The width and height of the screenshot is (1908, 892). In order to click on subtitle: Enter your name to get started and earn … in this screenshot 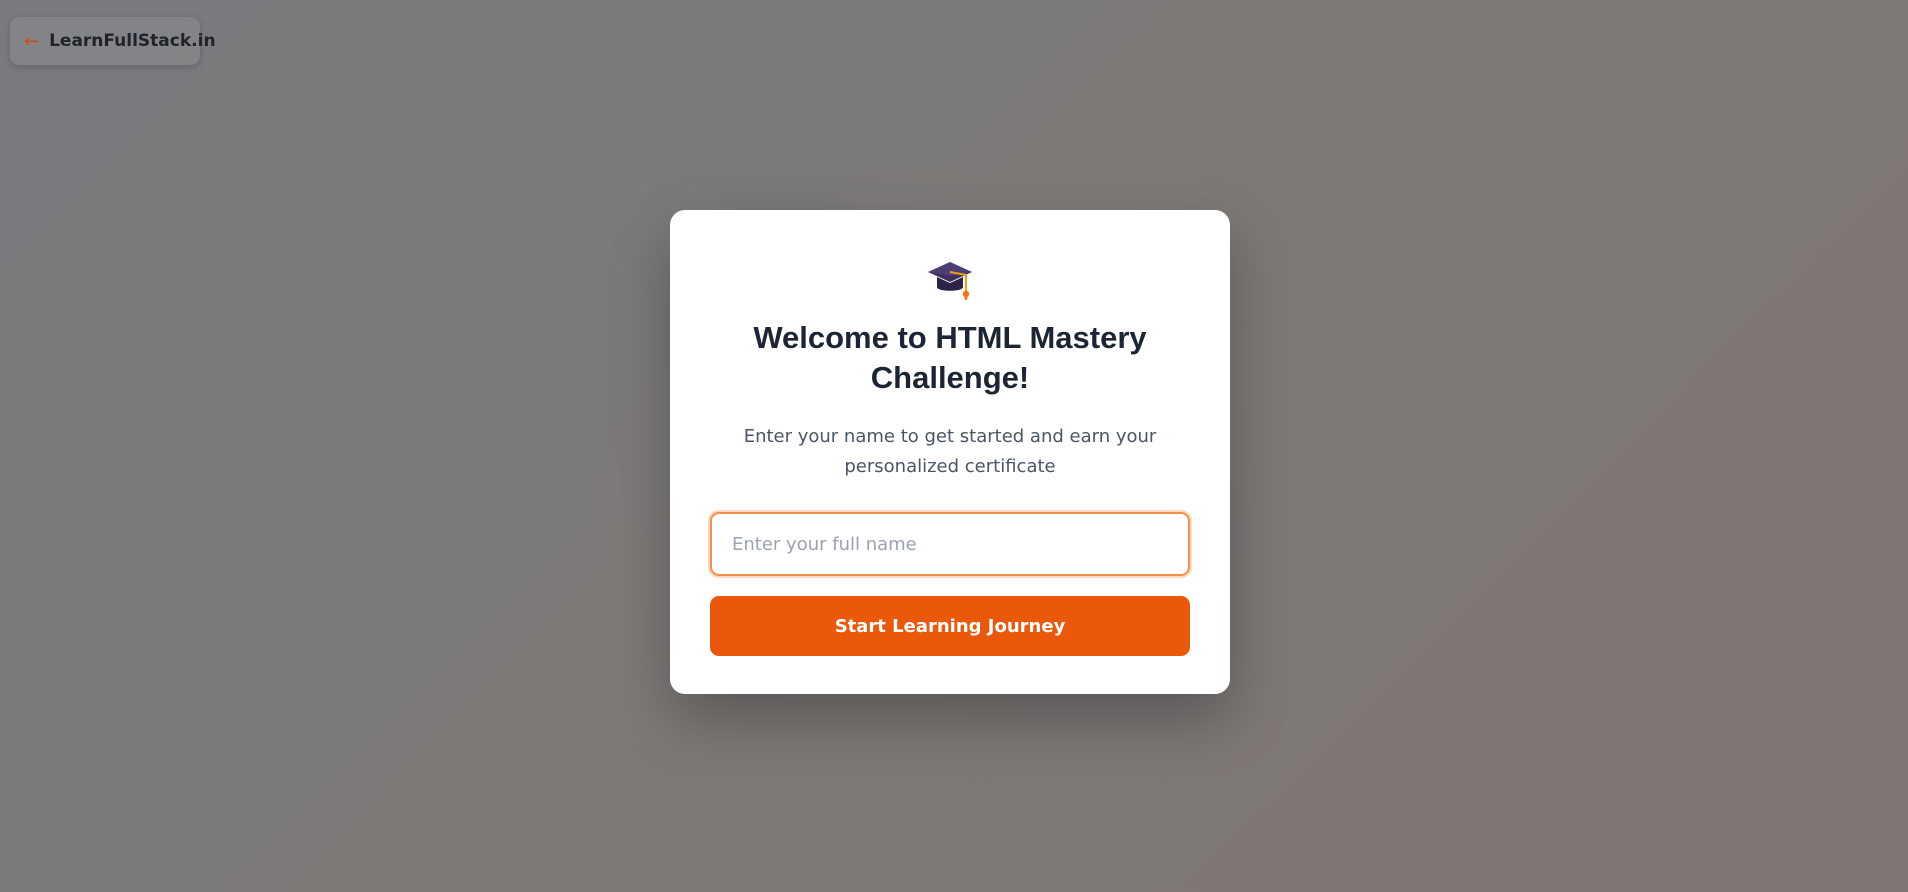, I will do `click(950, 451)`.